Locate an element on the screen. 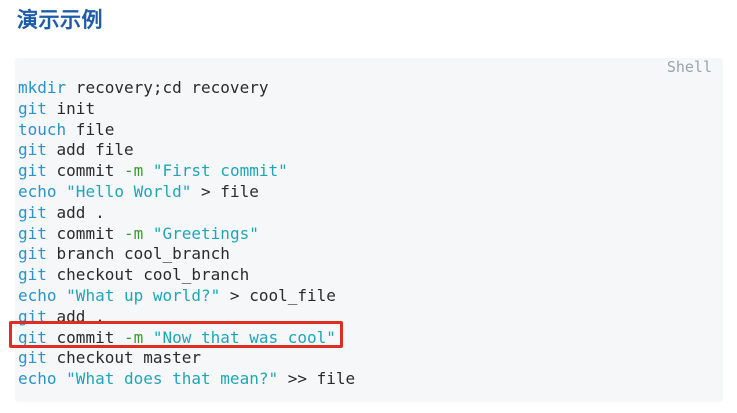 This screenshot has width=737, height=413. code-text-token: > cool_file is located at coordinates (278, 295).